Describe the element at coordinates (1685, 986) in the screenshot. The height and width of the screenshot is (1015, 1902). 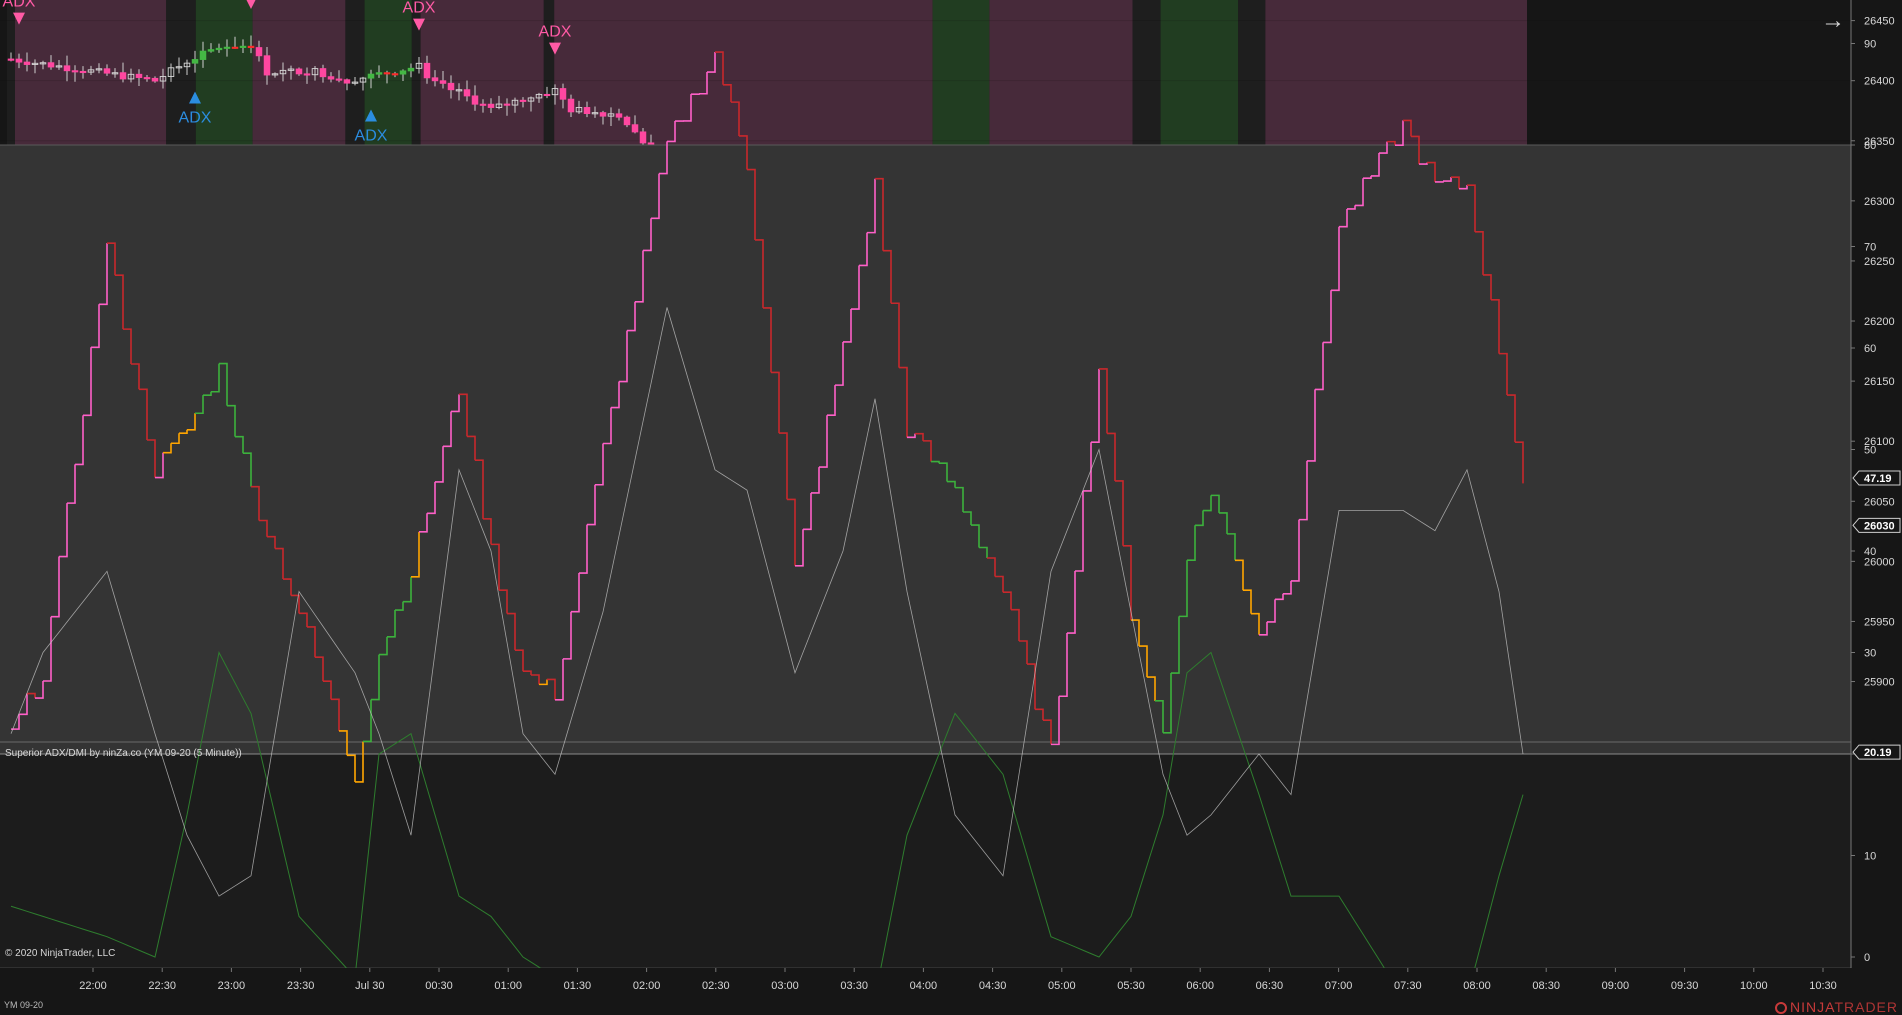
I see `time-tick-label: 09:30` at that location.